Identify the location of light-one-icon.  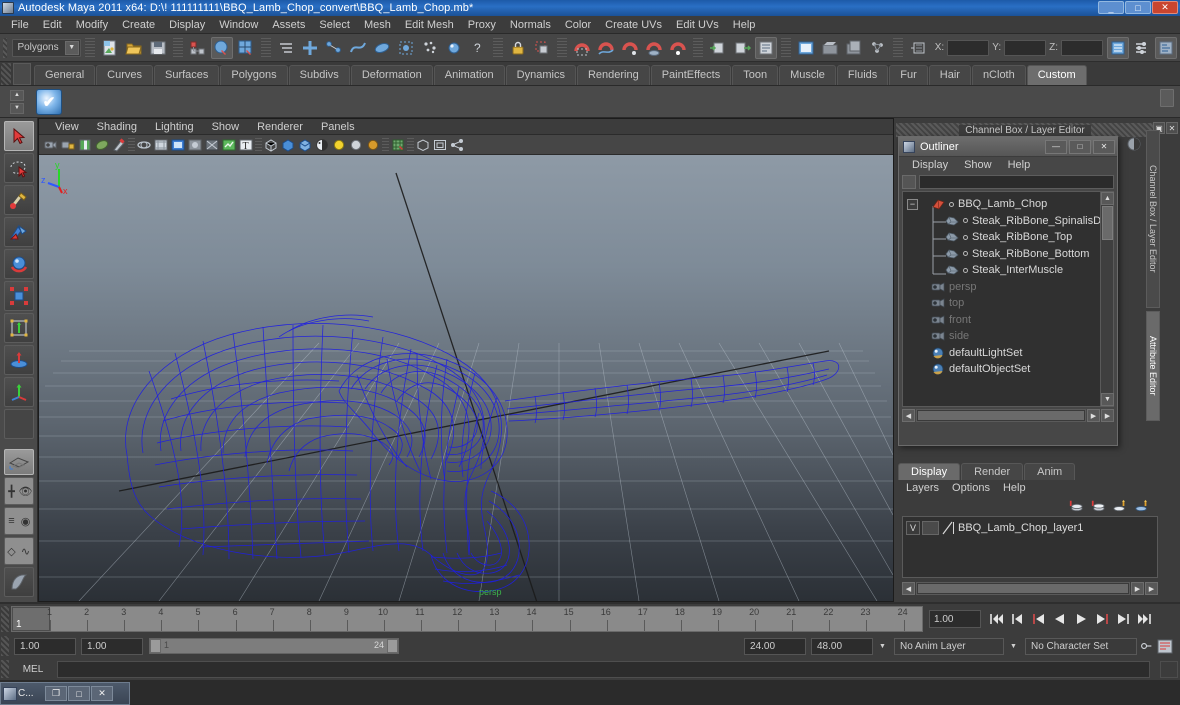
(339, 145).